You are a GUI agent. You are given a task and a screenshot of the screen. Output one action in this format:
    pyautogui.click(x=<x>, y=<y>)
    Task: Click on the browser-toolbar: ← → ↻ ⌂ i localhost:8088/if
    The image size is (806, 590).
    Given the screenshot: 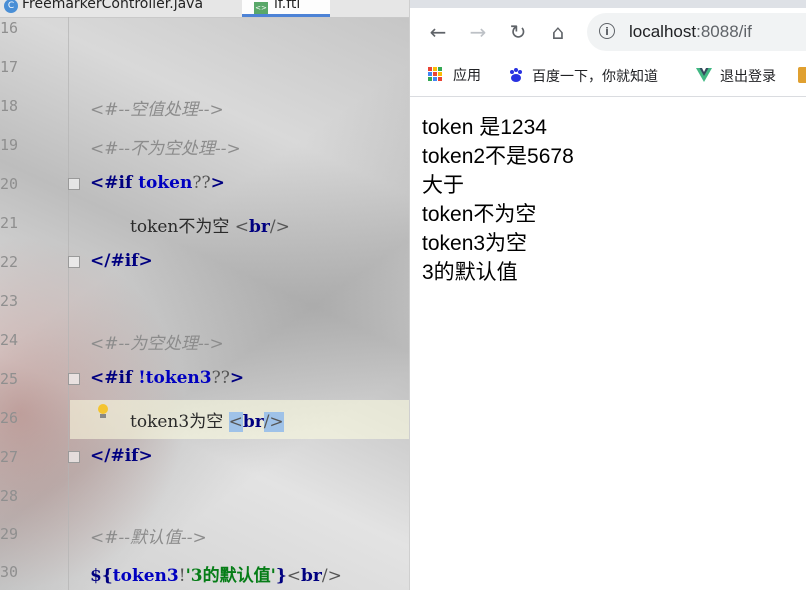 What is the action you would take?
    pyautogui.click(x=608, y=33)
    